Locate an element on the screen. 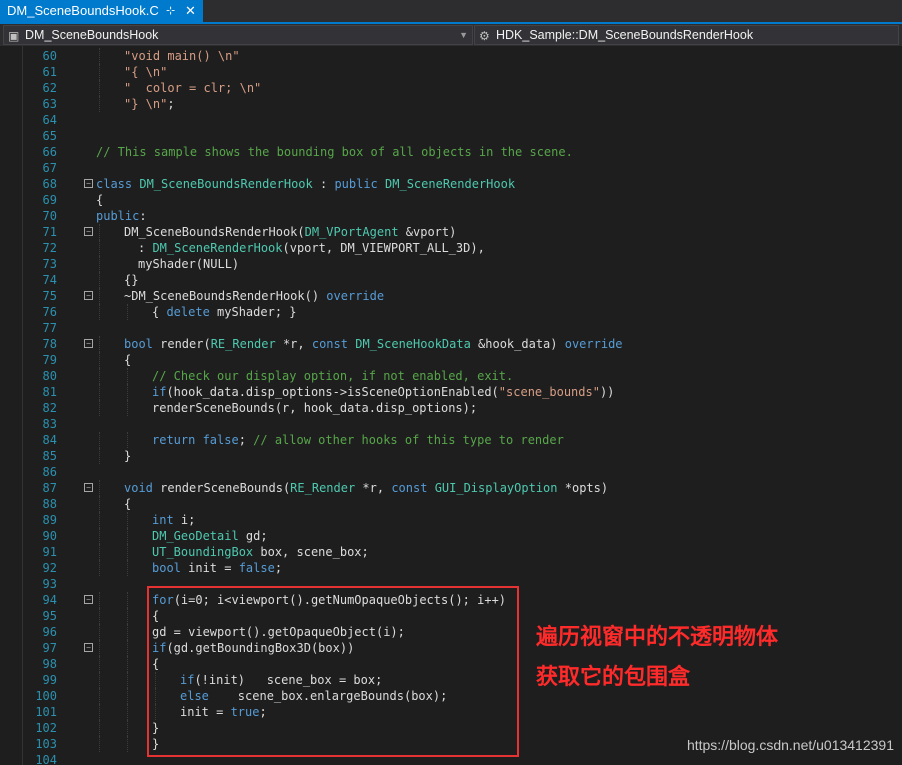 This screenshot has height=765, width=902. code-text: " color = clr; \n" is located at coordinates (192, 88).